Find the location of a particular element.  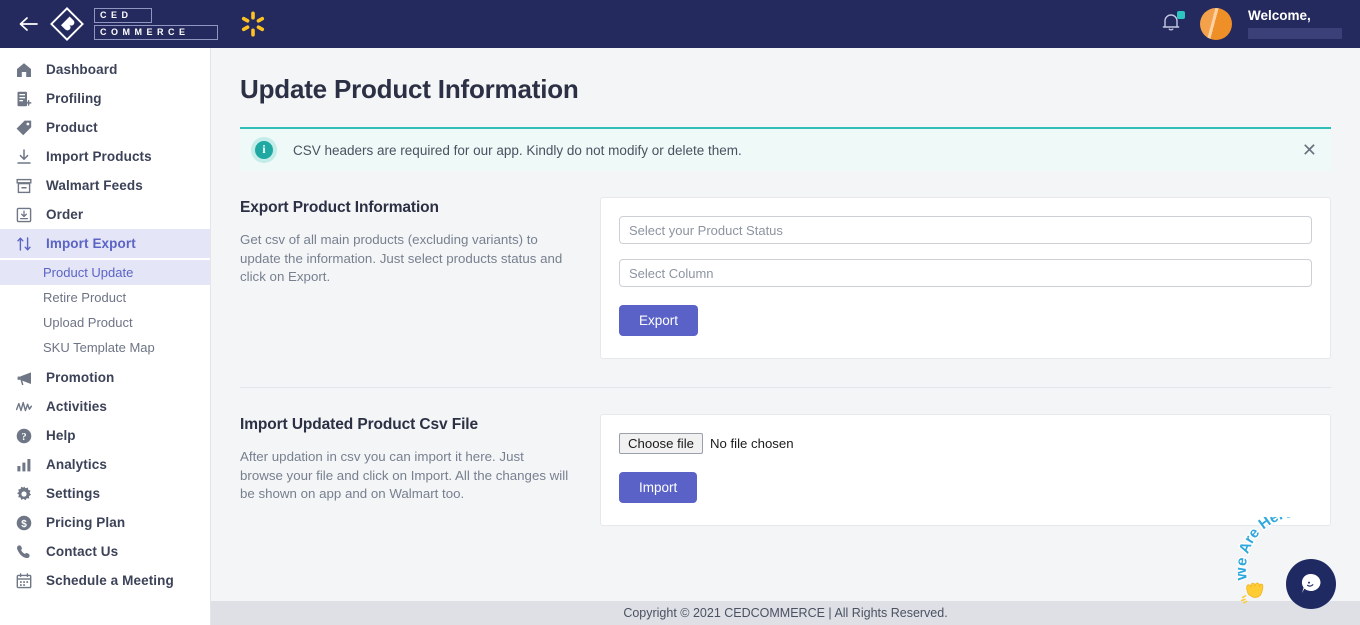

sidebar-label: Settings is located at coordinates (73, 493).